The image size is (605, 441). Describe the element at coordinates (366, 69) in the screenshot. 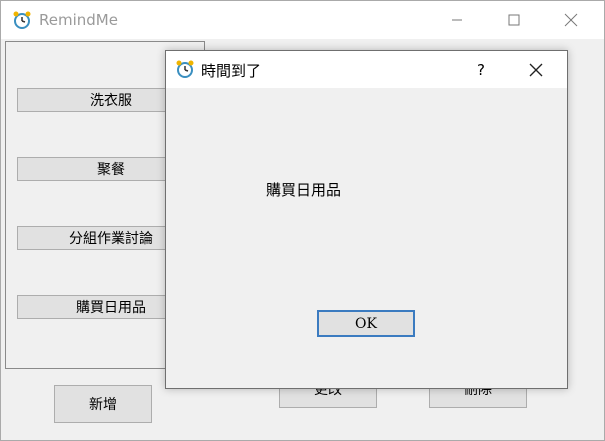

I see `dialog-title-bar: 時間到了 ?` at that location.